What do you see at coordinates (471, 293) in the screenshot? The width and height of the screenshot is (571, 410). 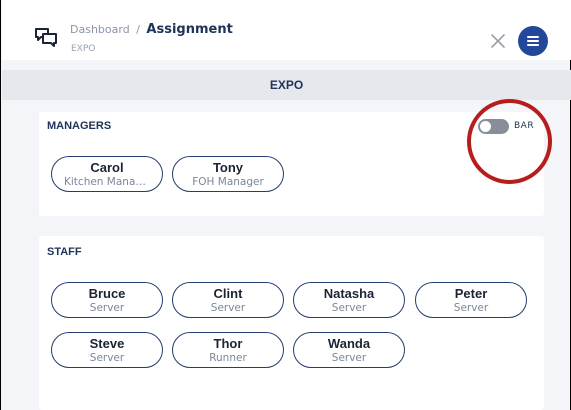 I see `person-name: Peter` at bounding box center [471, 293].